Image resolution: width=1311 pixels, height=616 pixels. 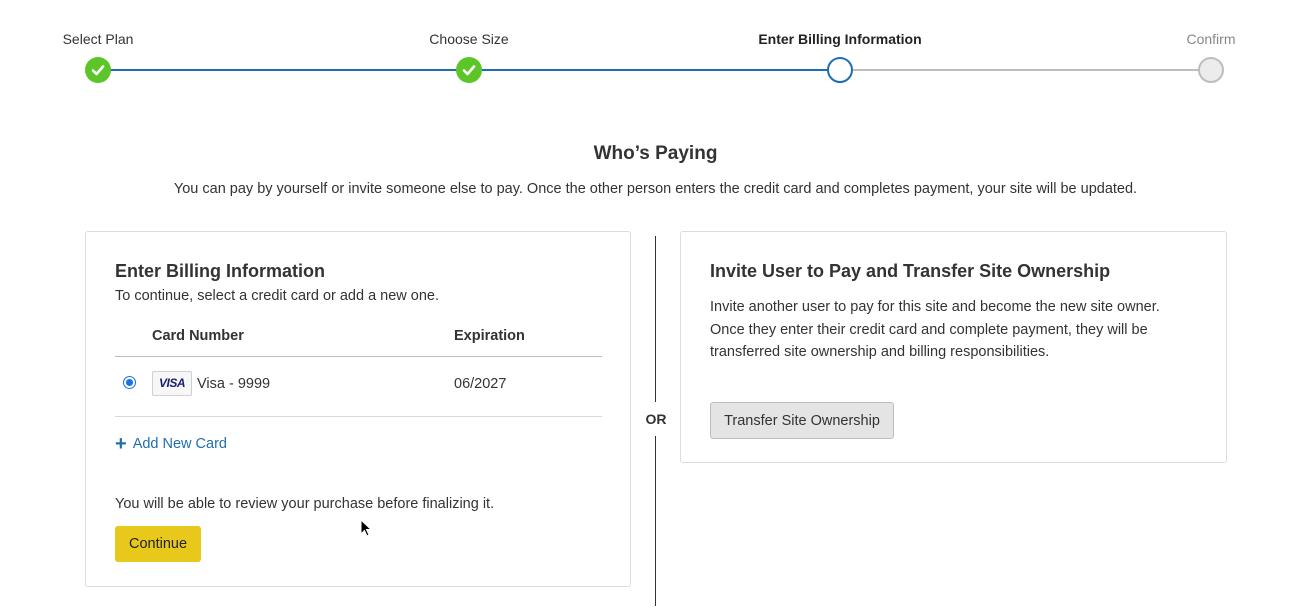 What do you see at coordinates (840, 70) in the screenshot?
I see `current-step-indicator` at bounding box center [840, 70].